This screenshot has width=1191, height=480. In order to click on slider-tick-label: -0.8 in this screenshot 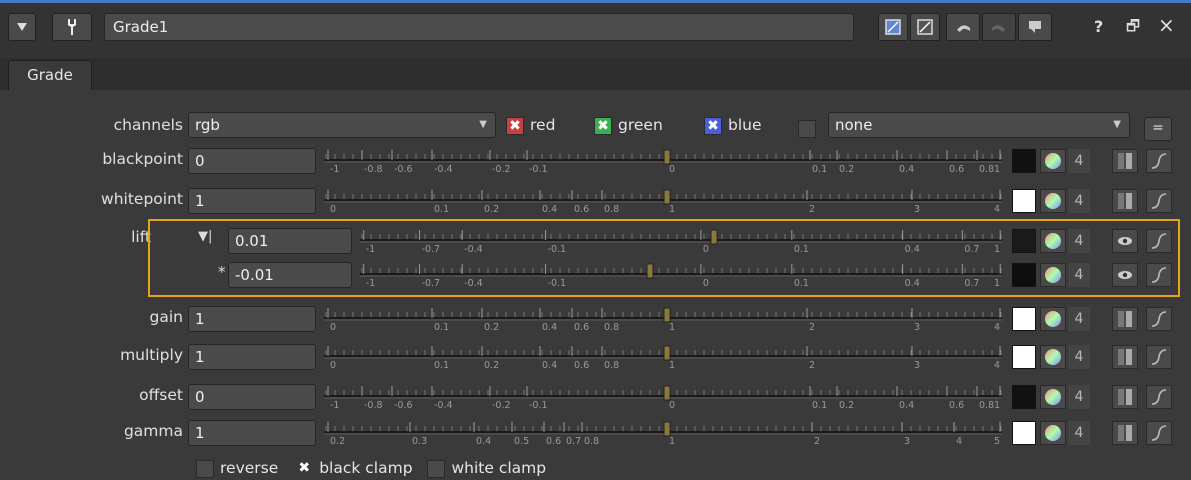, I will do `click(373, 405)`.